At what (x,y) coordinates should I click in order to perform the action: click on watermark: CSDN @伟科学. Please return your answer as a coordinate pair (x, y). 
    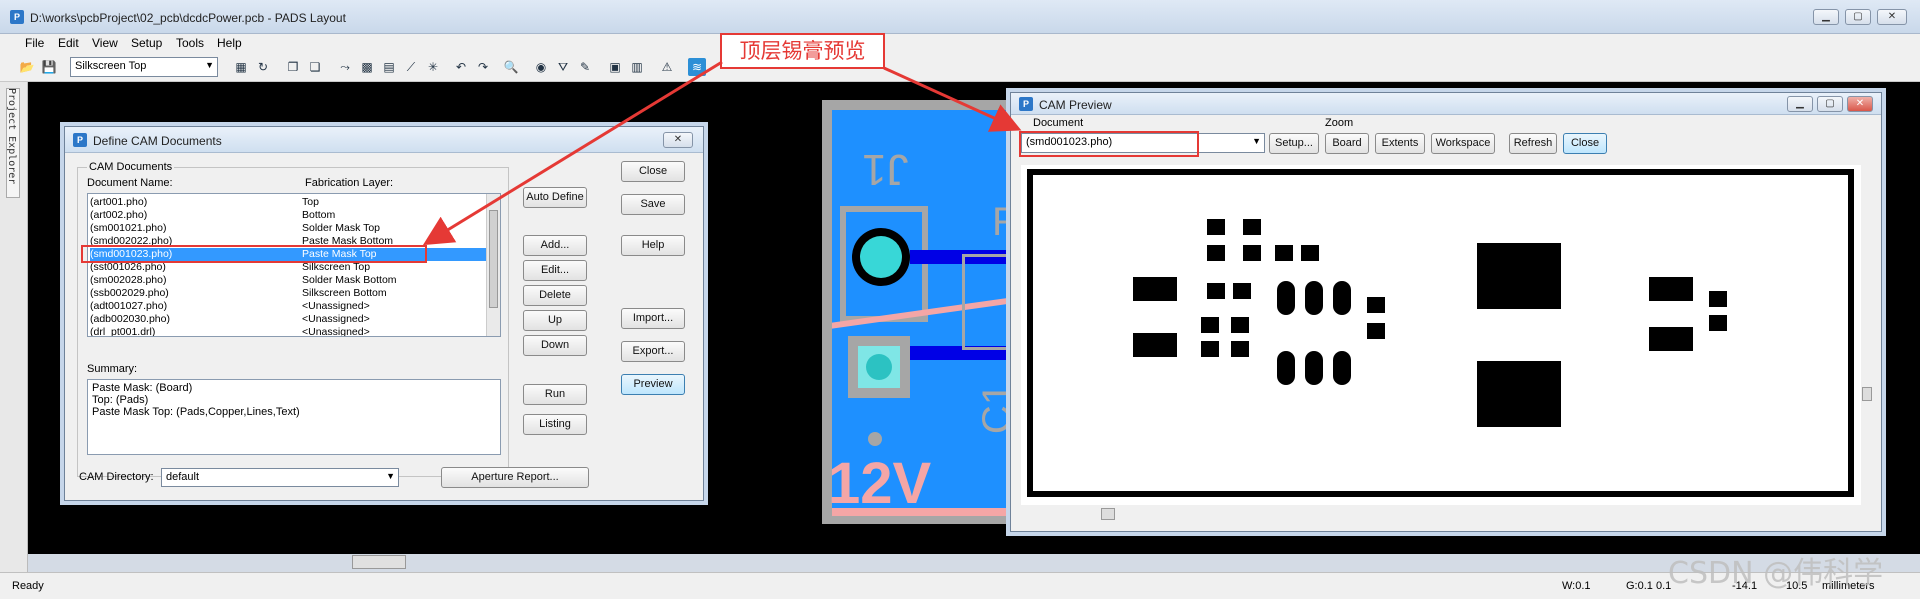
    Looking at the image, I should click on (1776, 573).